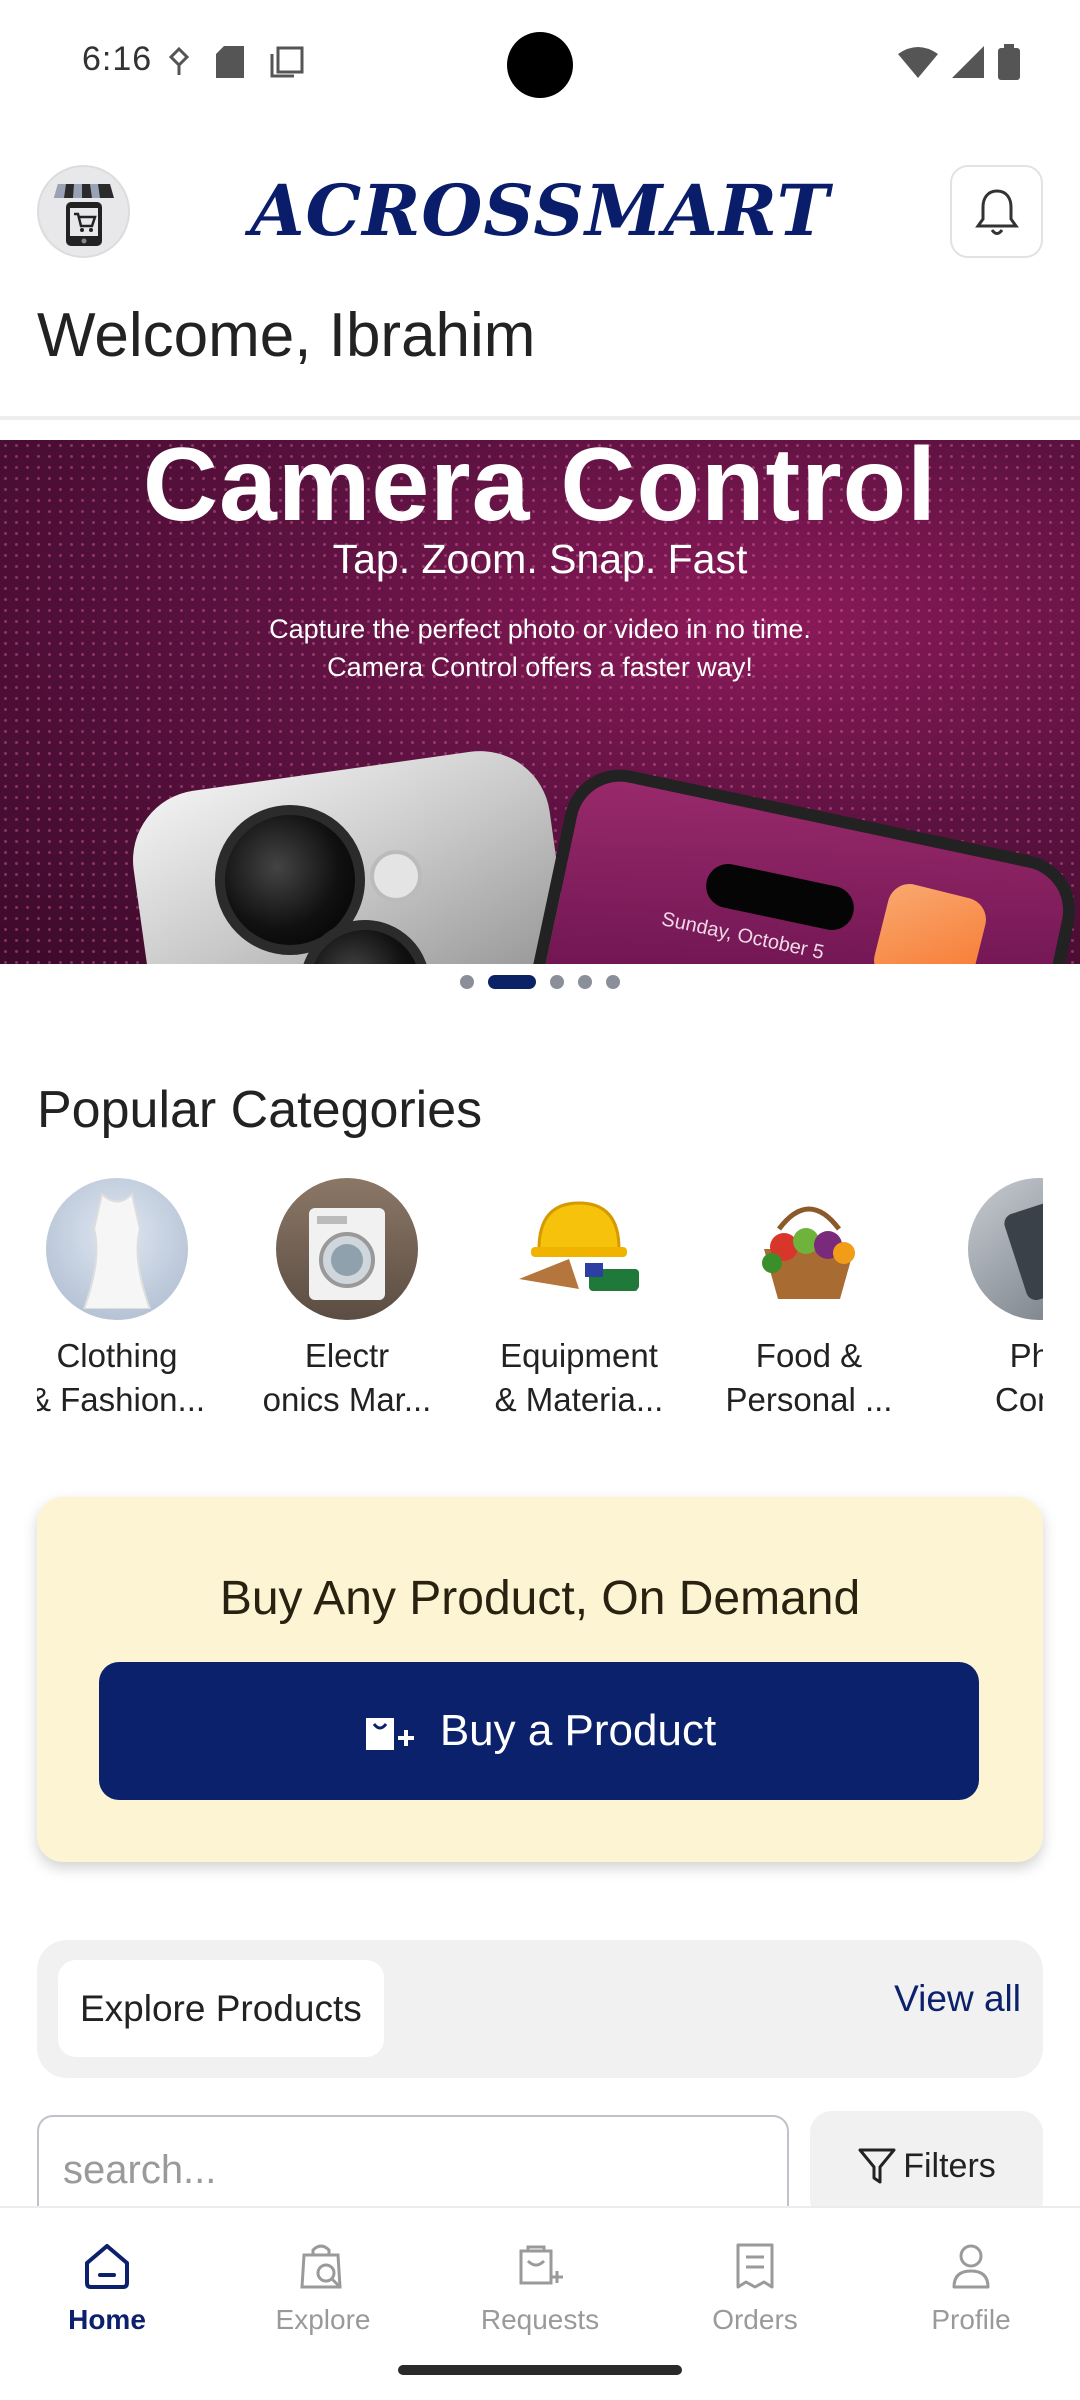 This screenshot has width=1080, height=2400. What do you see at coordinates (221, 2008) in the screenshot?
I see `explore-products-tab: Explore Products` at bounding box center [221, 2008].